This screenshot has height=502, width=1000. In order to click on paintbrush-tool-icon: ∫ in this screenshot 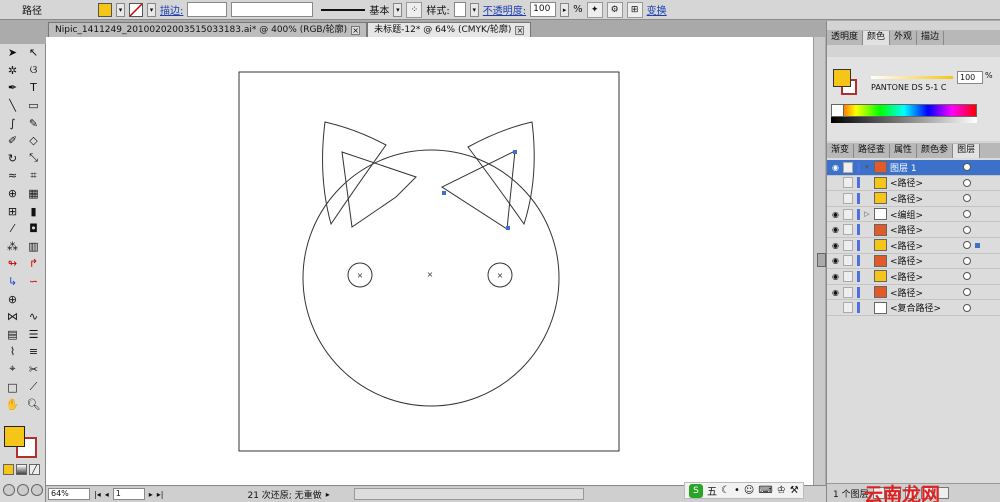, I will do `click(12, 123)`.